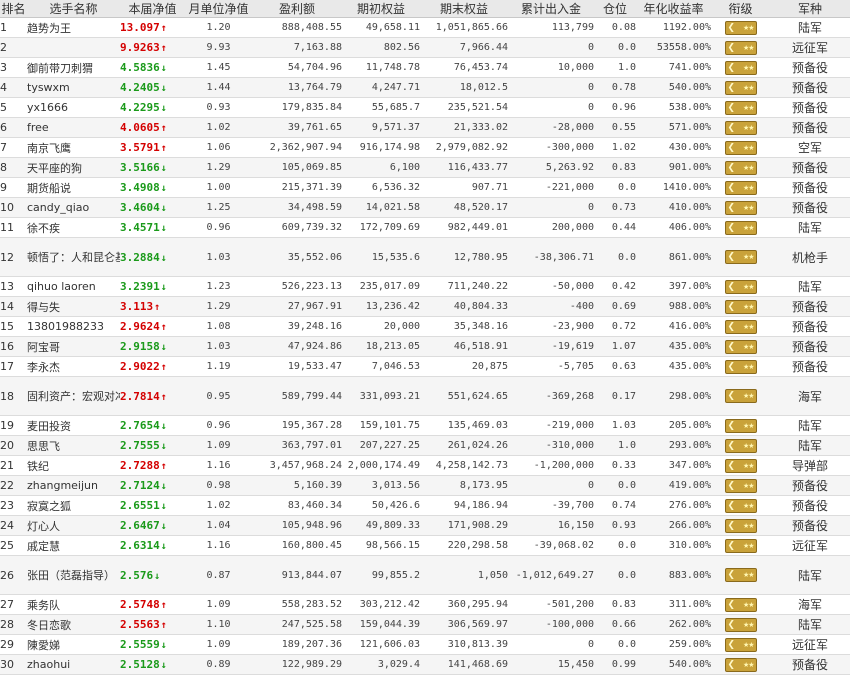 The width and height of the screenshot is (850, 675). Describe the element at coordinates (73, 366) in the screenshot. I see `player-name-link: 李永杰` at that location.